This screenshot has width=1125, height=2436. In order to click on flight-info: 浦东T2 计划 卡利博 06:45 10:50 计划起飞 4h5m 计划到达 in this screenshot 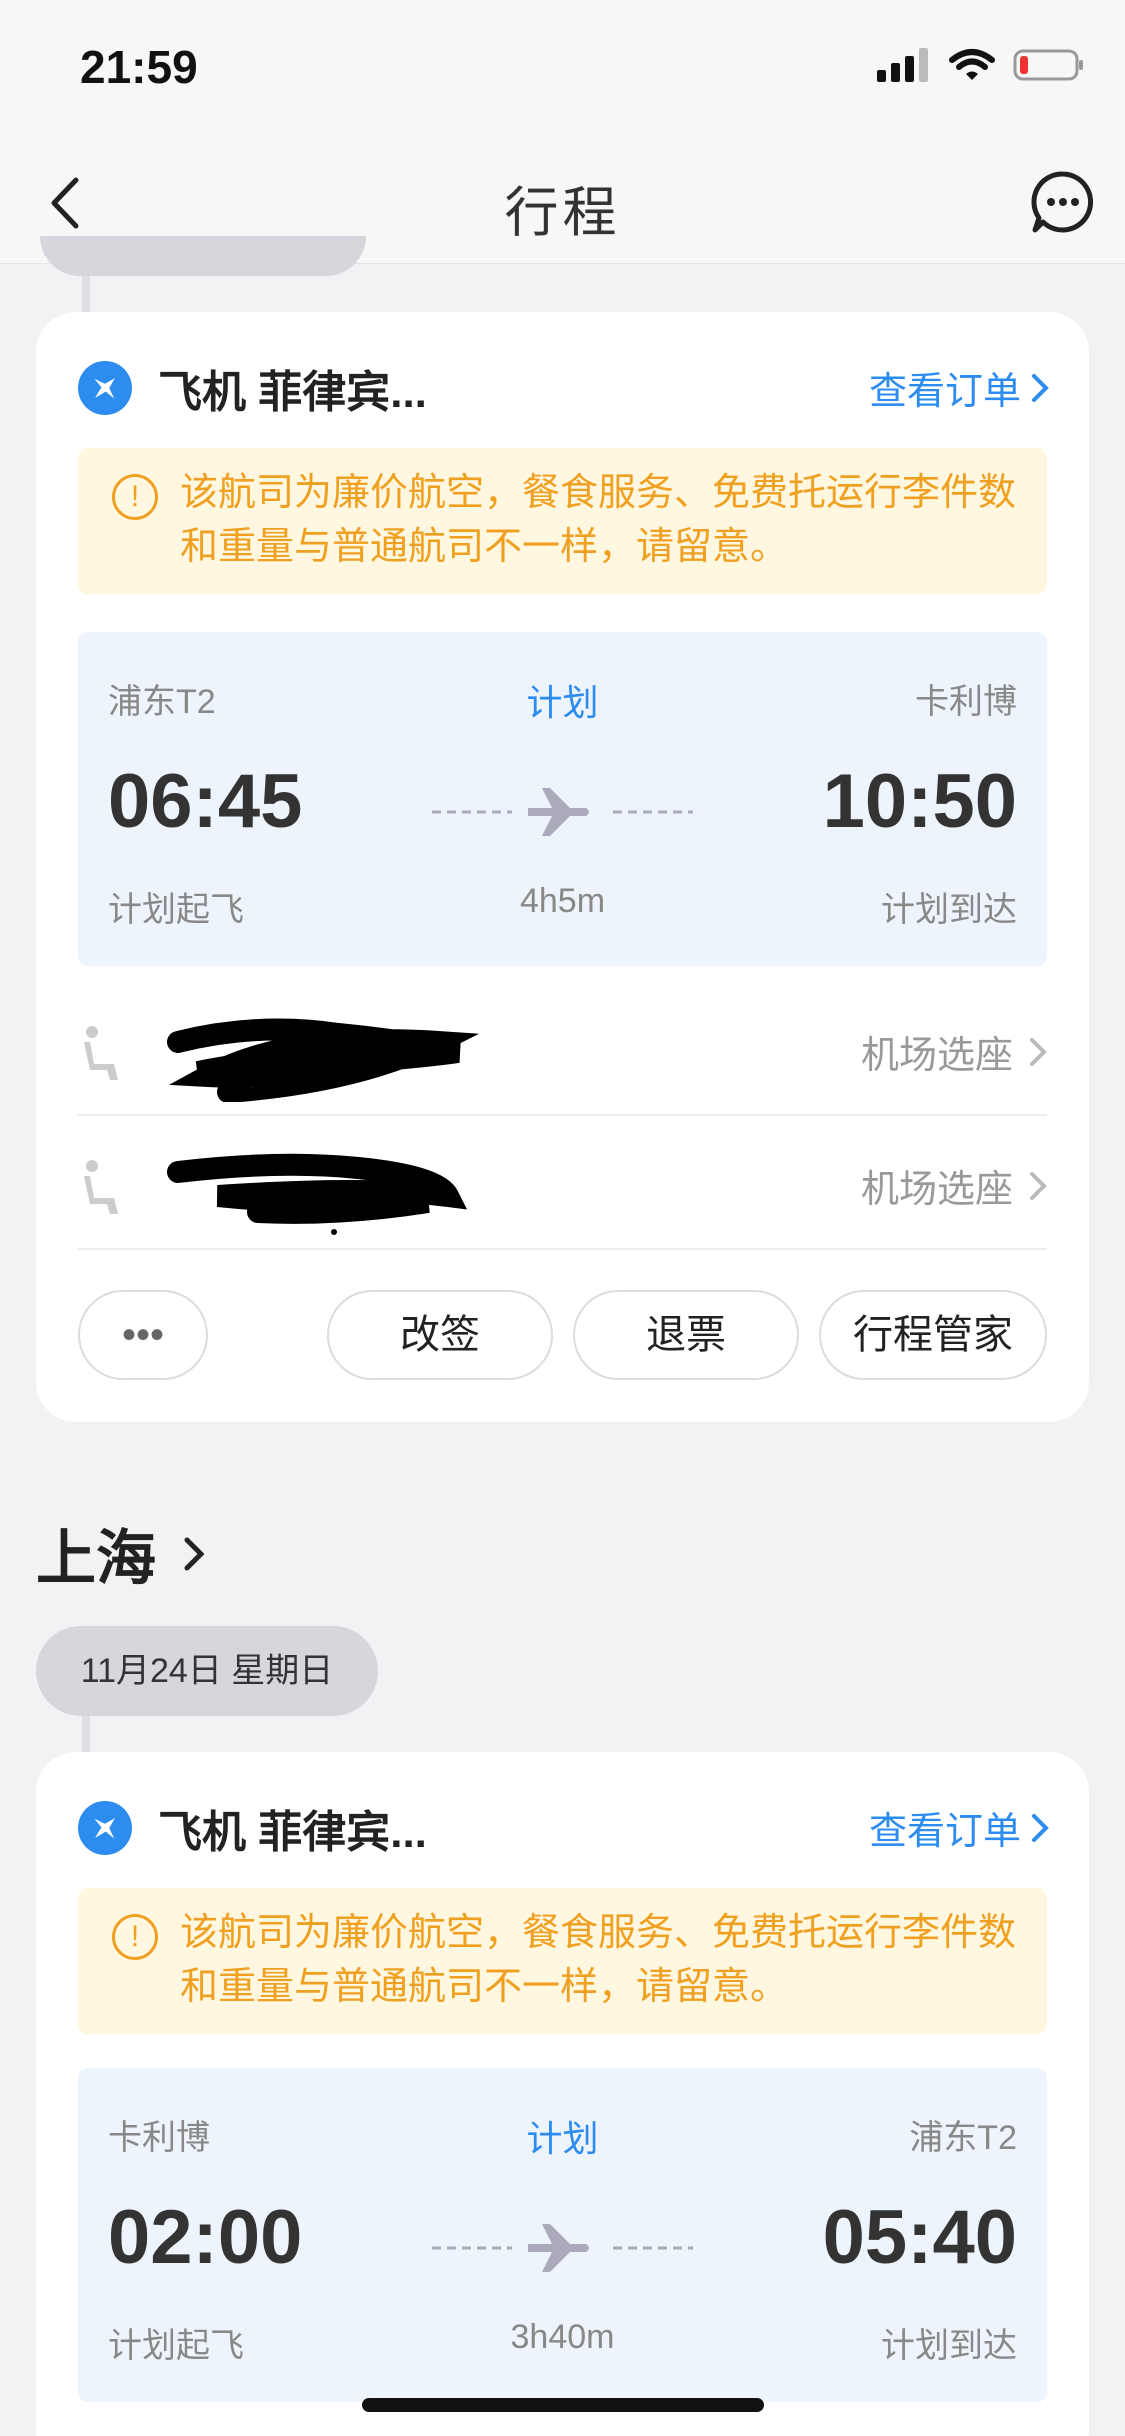, I will do `click(562, 799)`.